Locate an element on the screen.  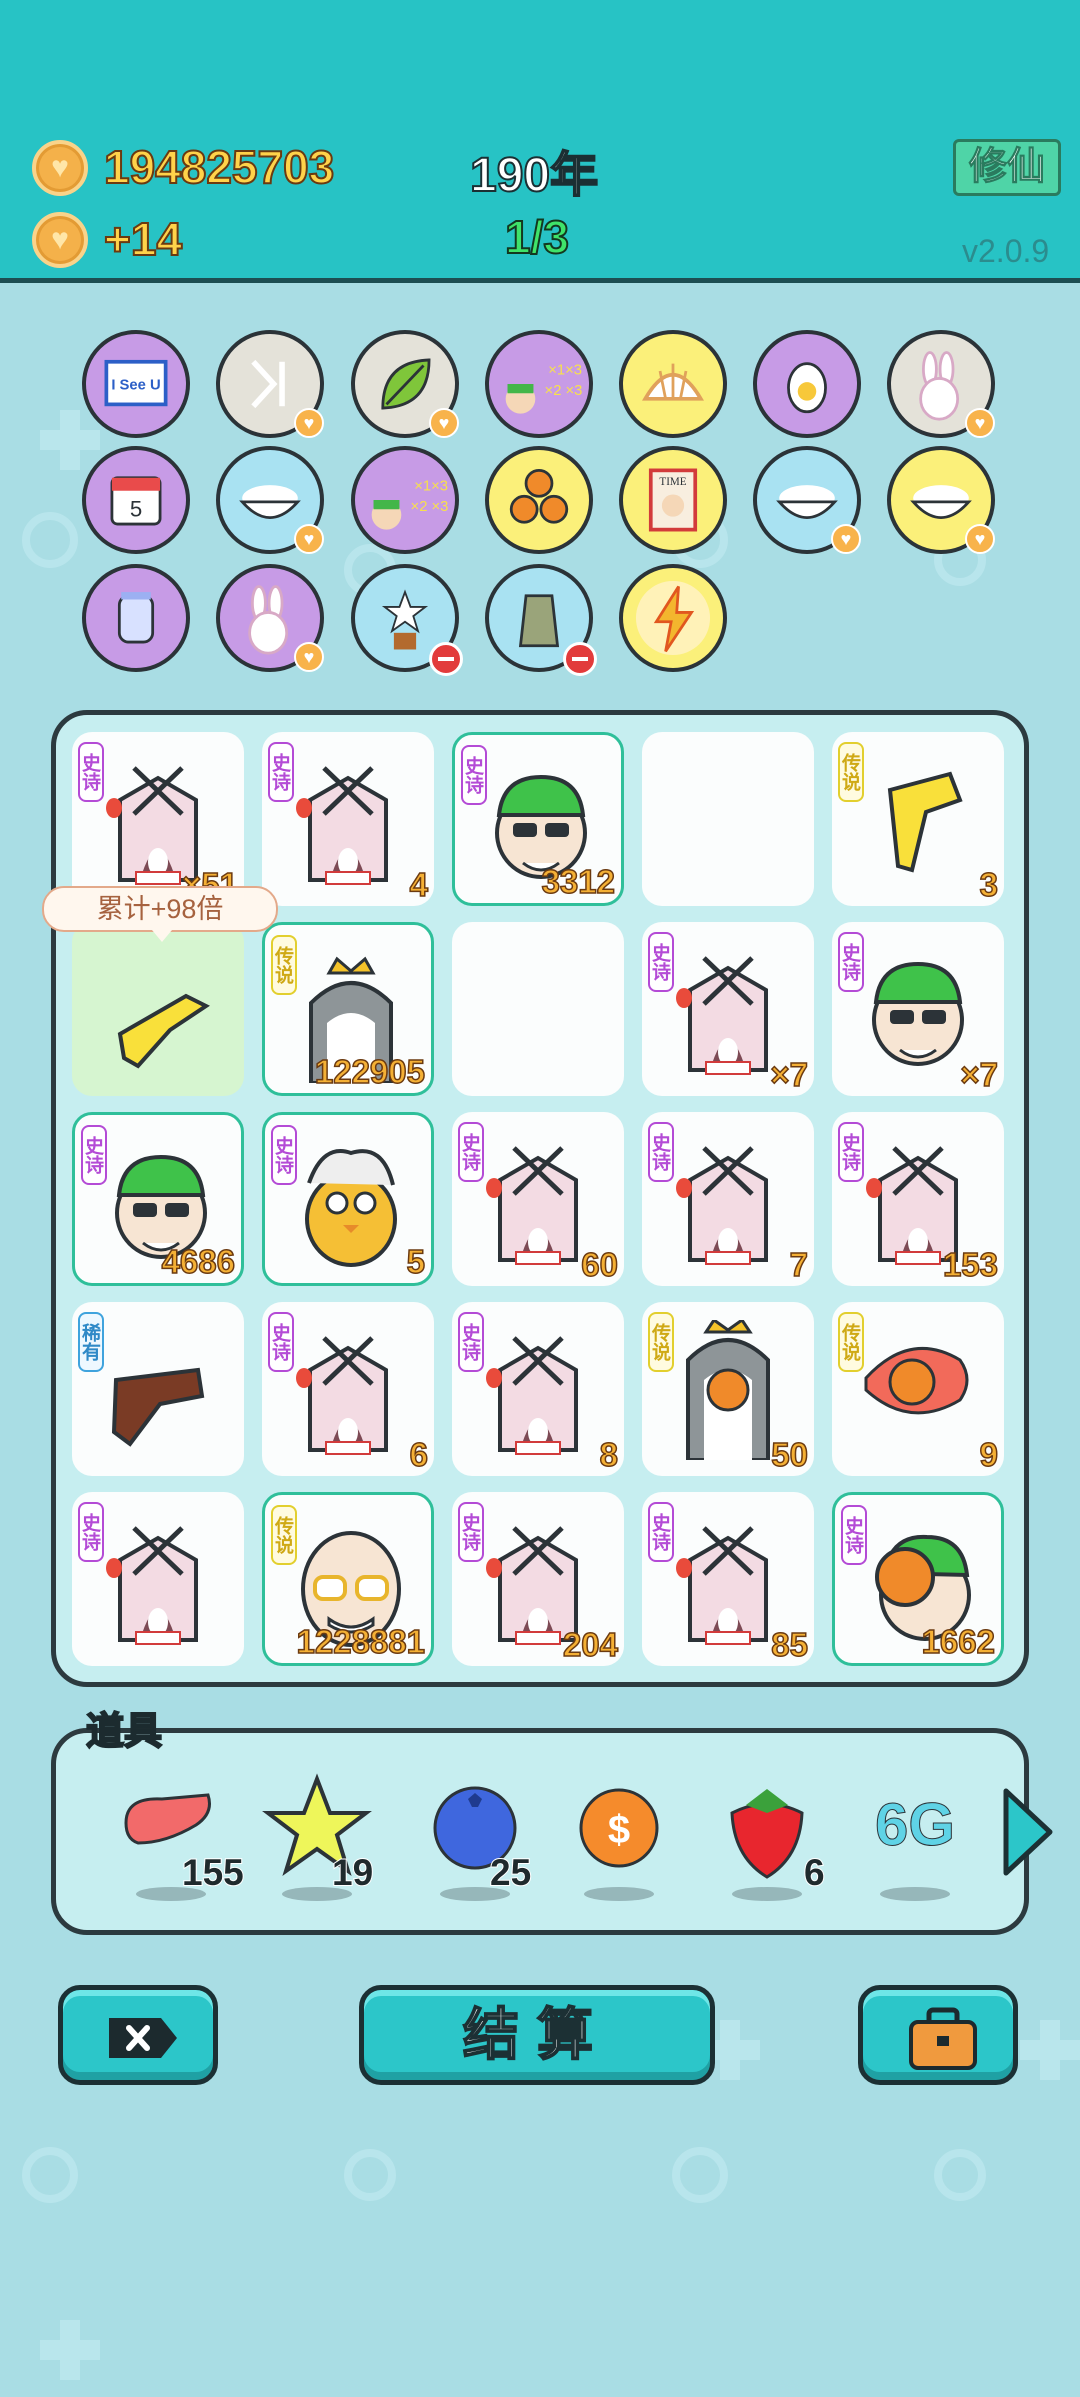
prop-count: 6 is located at coordinates (814, 1872).